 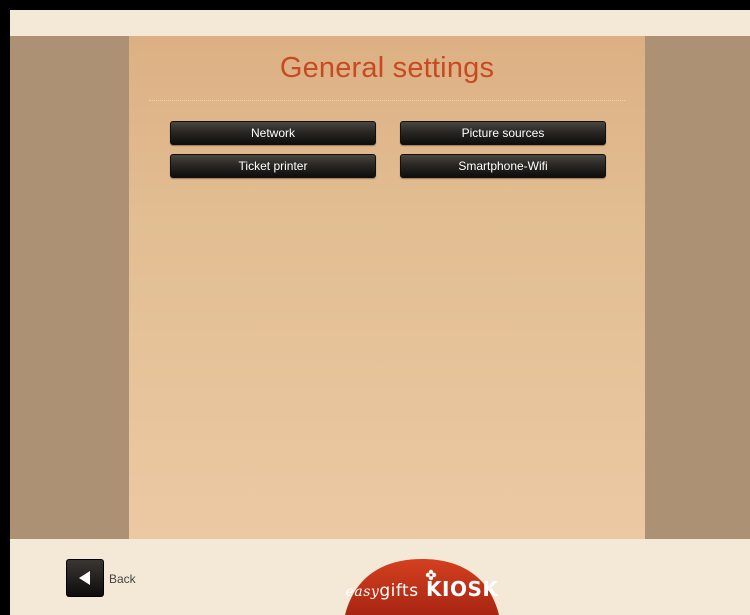 What do you see at coordinates (422, 589) in the screenshot?
I see `logo-text: easygifts KIOSK` at bounding box center [422, 589].